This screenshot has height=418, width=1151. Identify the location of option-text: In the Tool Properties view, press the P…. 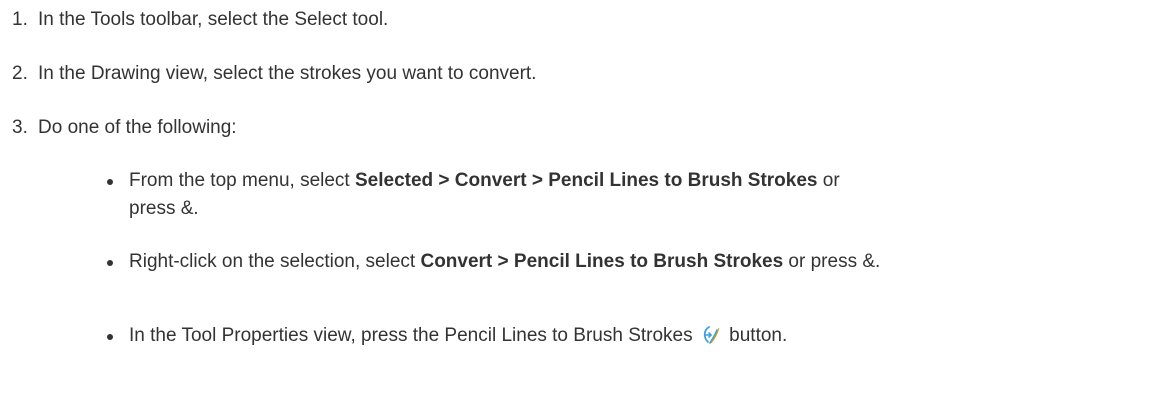
(458, 336).